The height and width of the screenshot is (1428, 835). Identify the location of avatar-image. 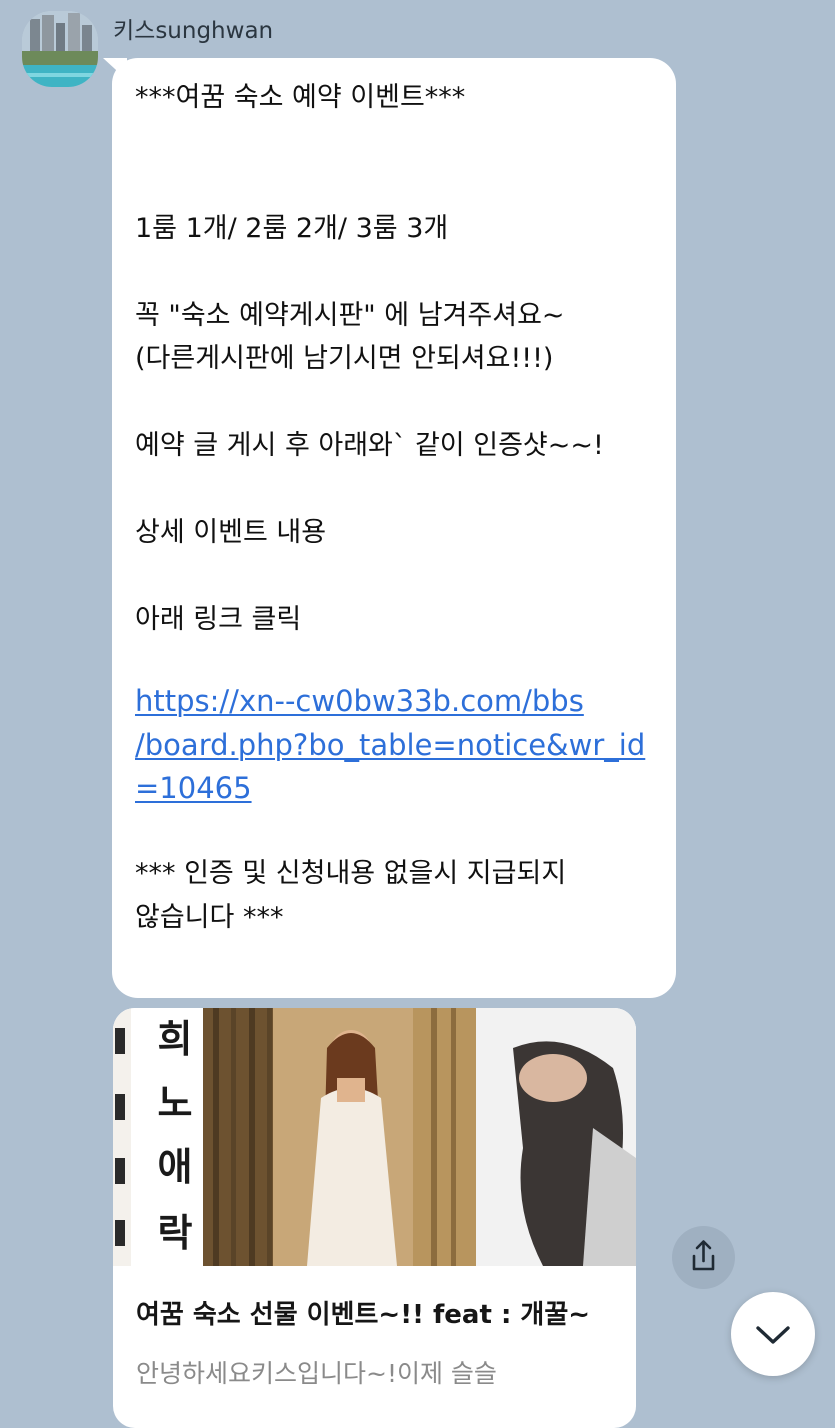
(60, 49).